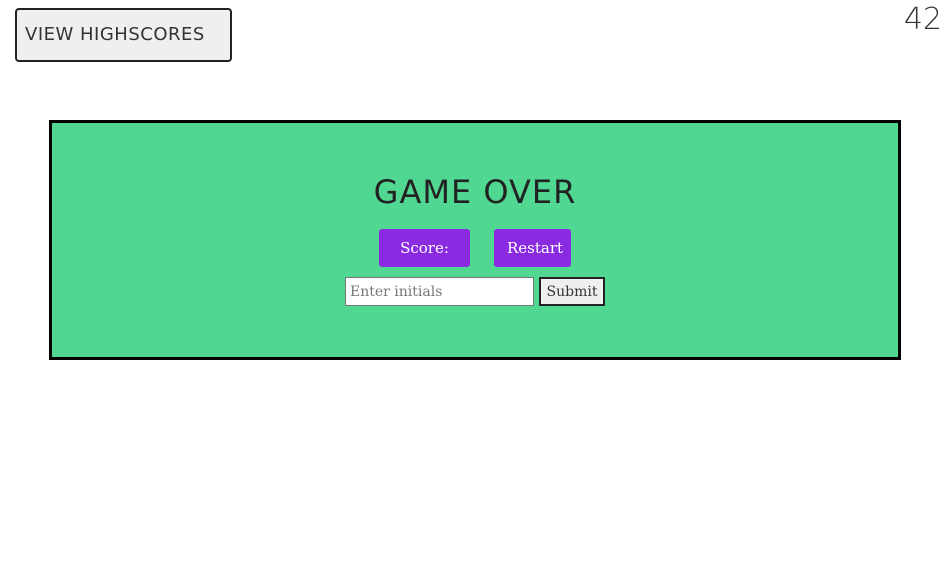  What do you see at coordinates (424, 262) in the screenshot?
I see `score-button: Score: 42` at bounding box center [424, 262].